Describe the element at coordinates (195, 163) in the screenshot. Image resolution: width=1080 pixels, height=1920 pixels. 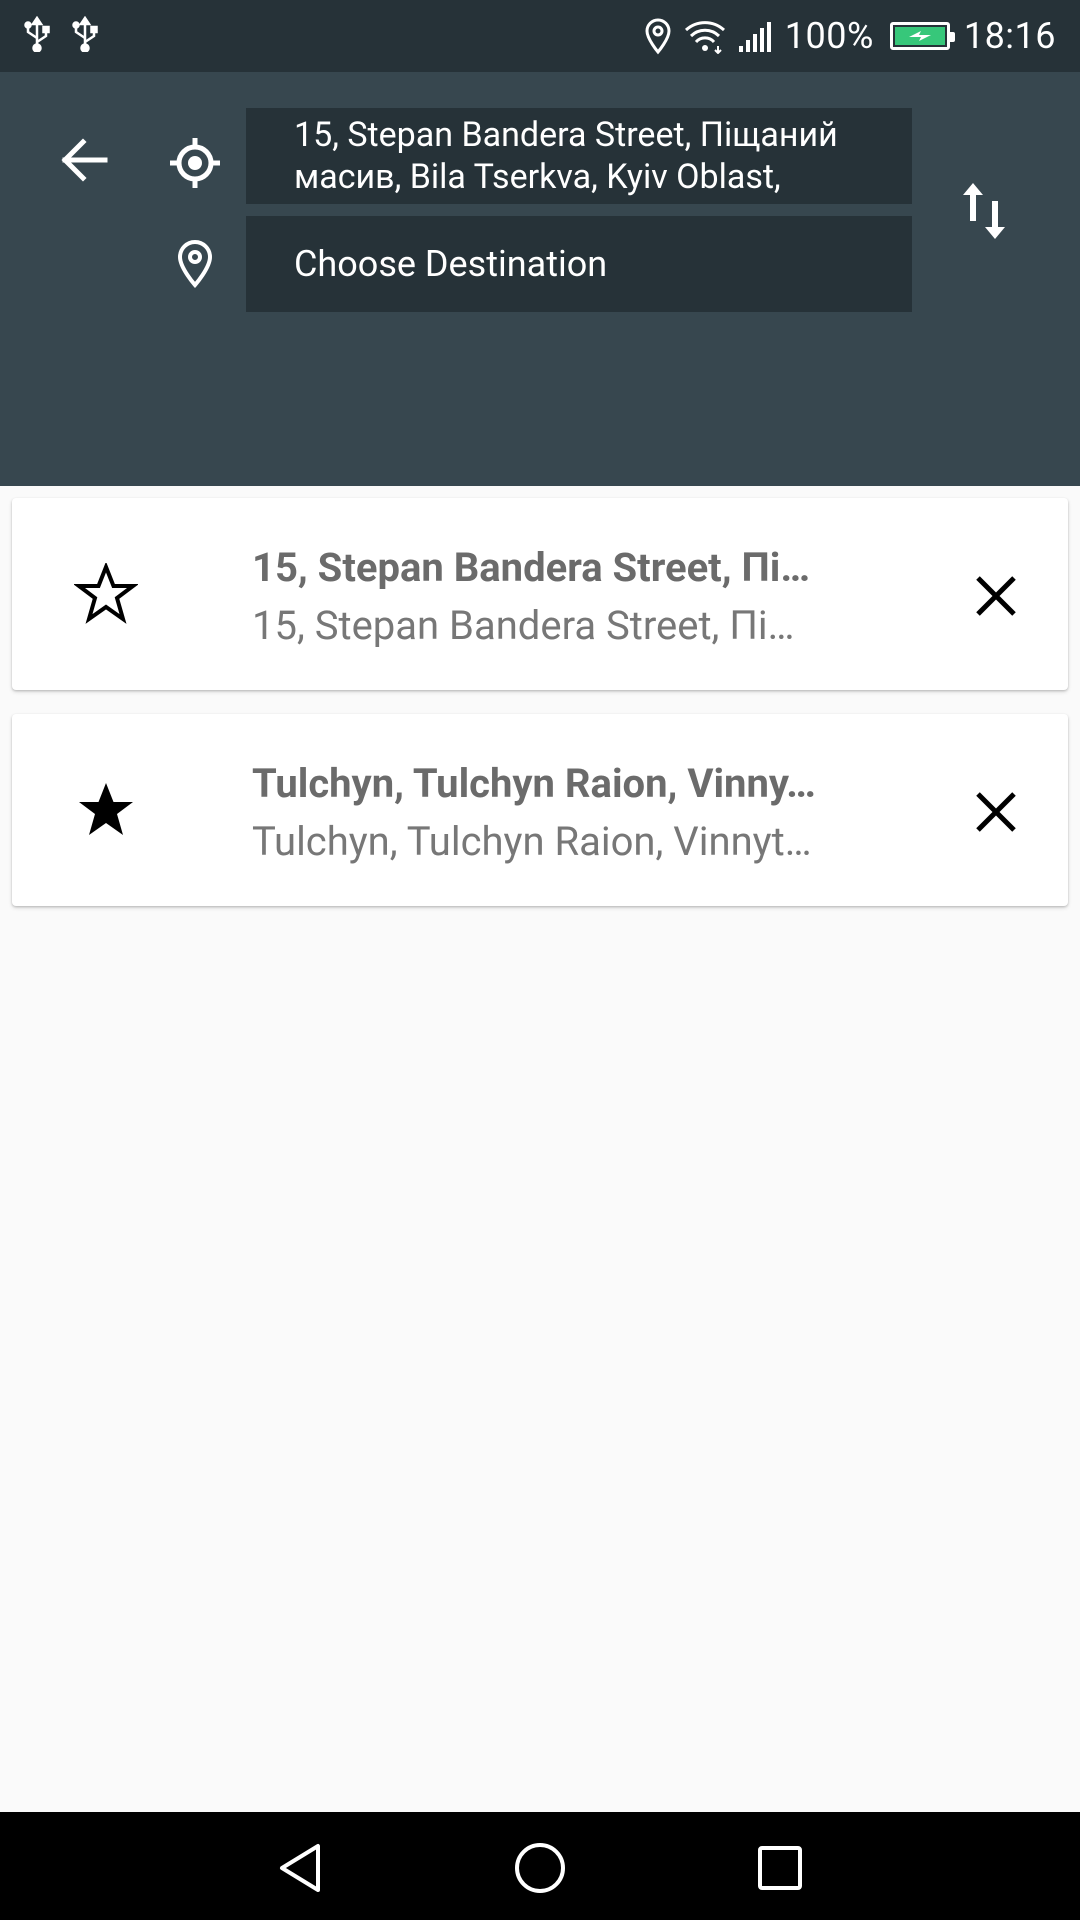
I see `my-location-icon` at that location.